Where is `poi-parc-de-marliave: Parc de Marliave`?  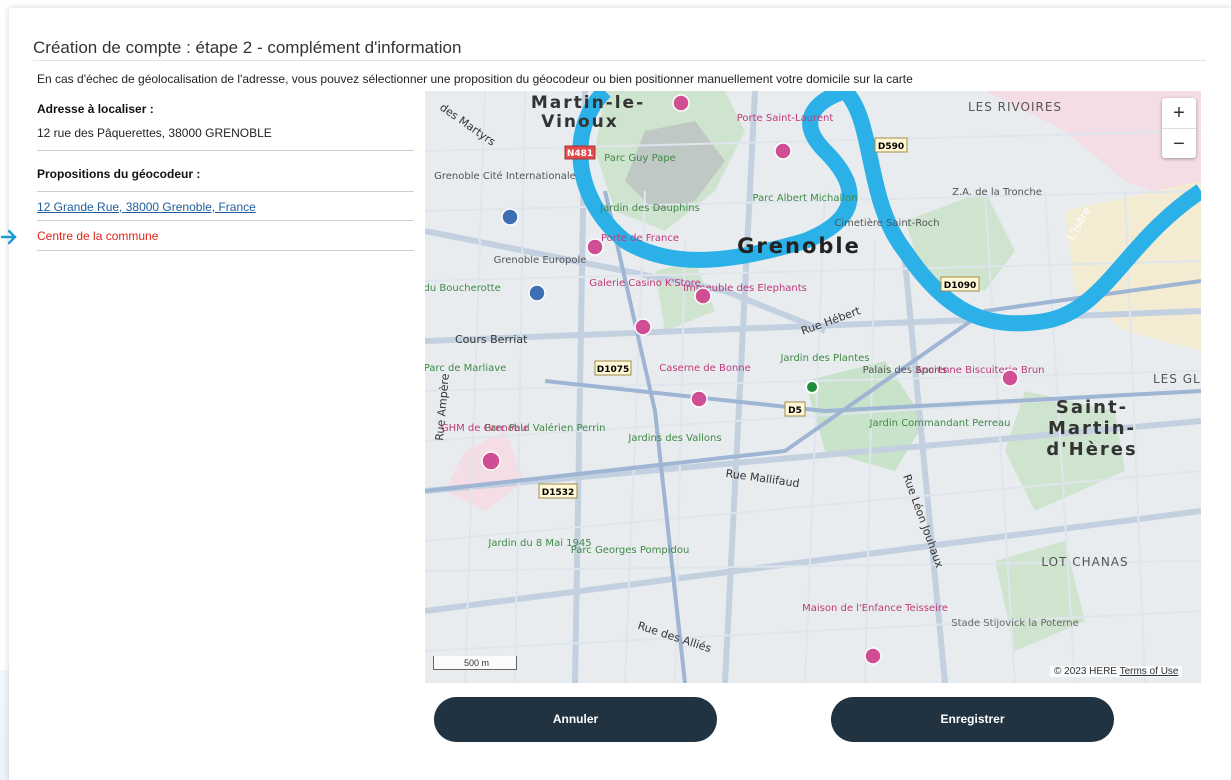
poi-parc-de-marliave: Parc de Marliave is located at coordinates (465, 368).